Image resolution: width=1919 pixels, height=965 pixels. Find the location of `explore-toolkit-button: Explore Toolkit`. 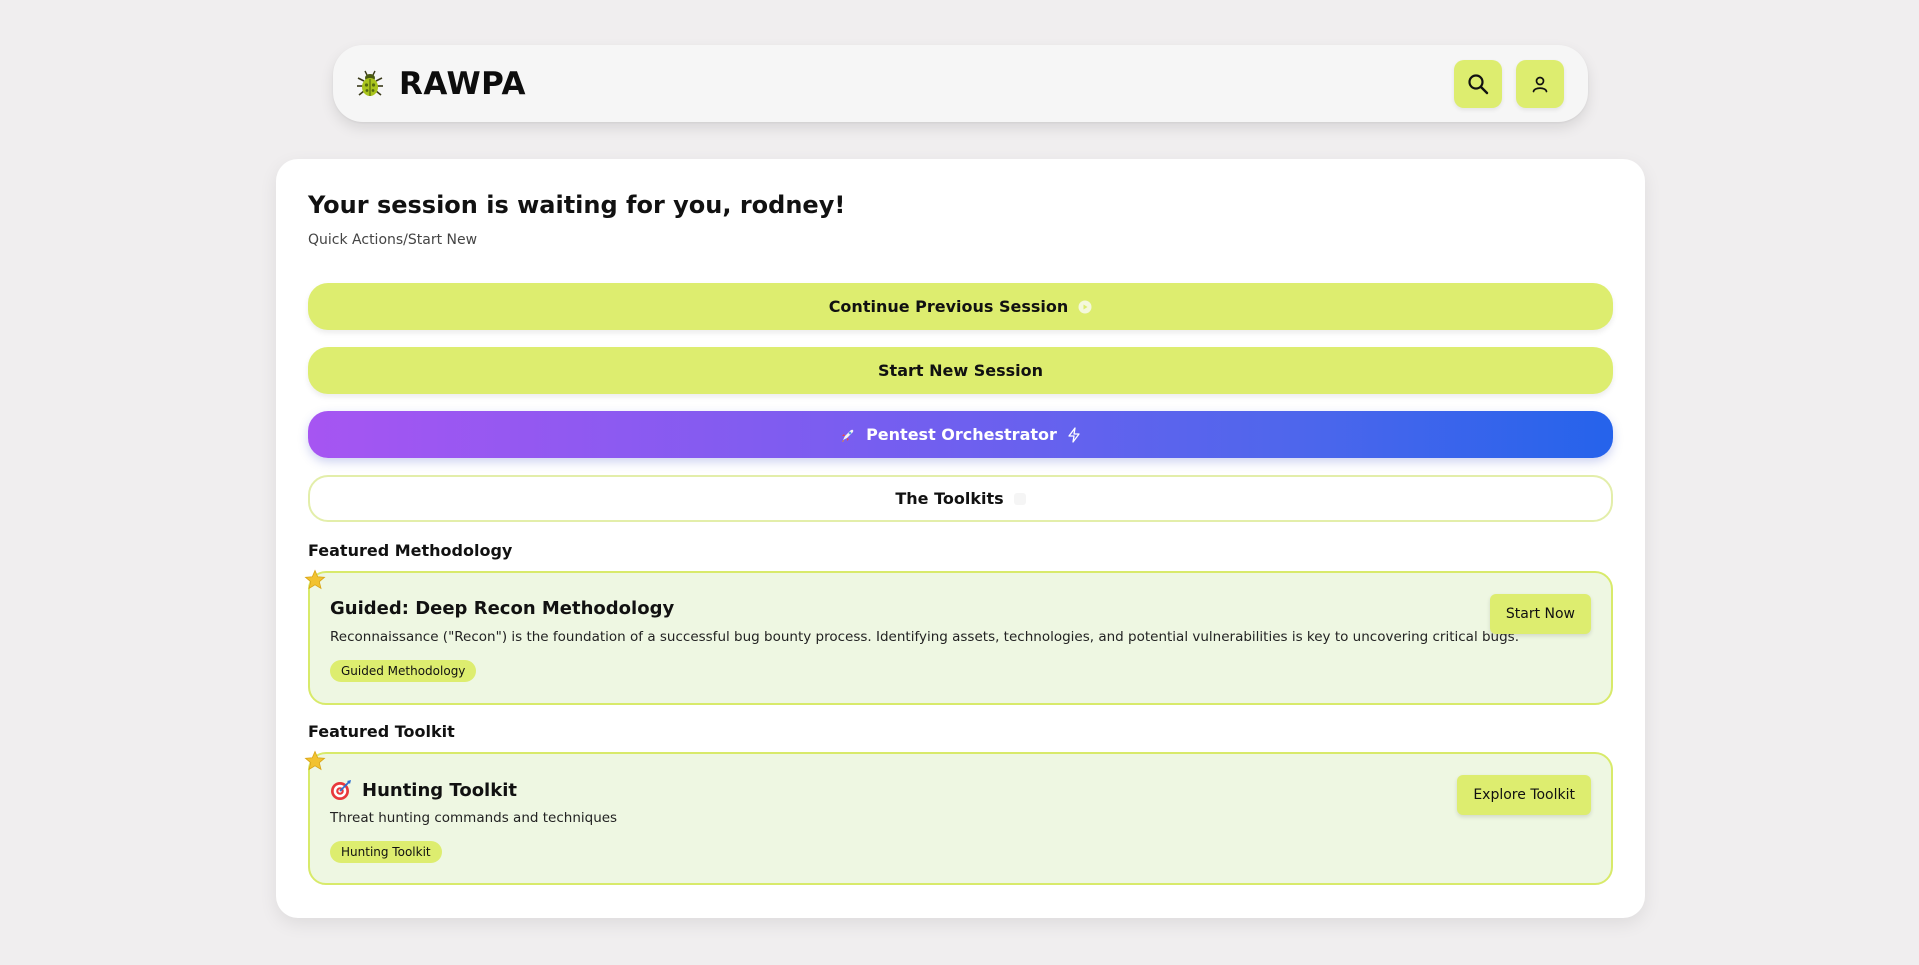

explore-toolkit-button: Explore Toolkit is located at coordinates (1524, 795).